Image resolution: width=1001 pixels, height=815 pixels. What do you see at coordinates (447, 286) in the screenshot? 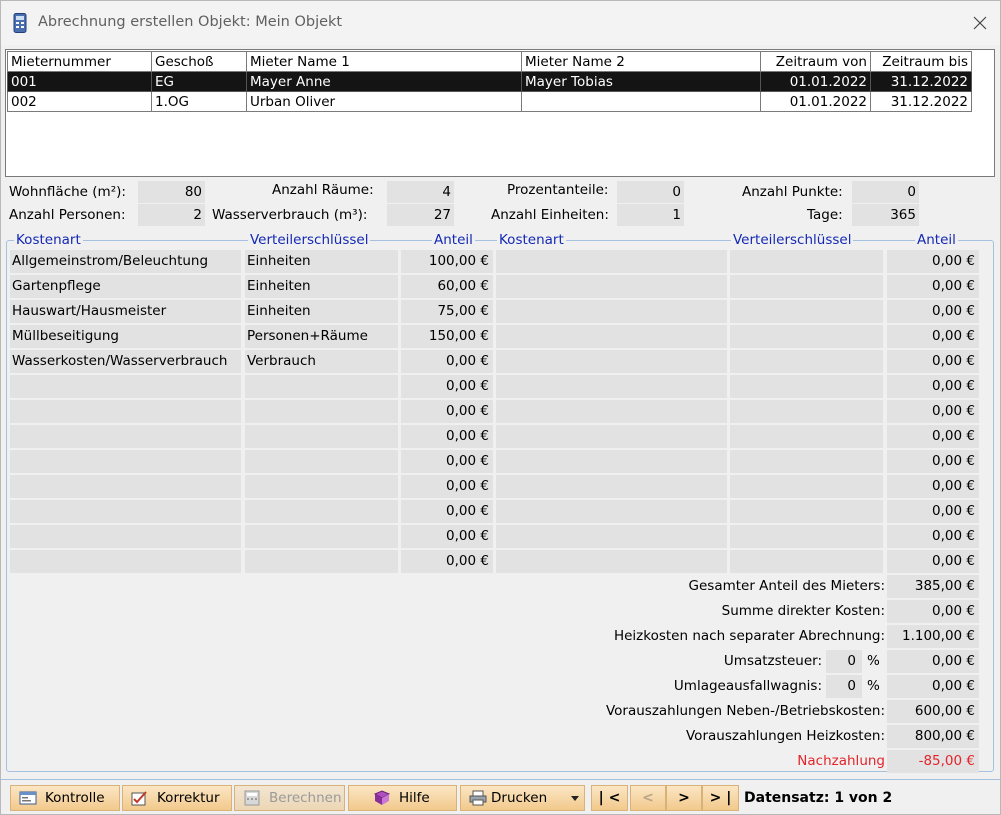
I see `cost-left-anteil-cell: 60,00 €` at bounding box center [447, 286].